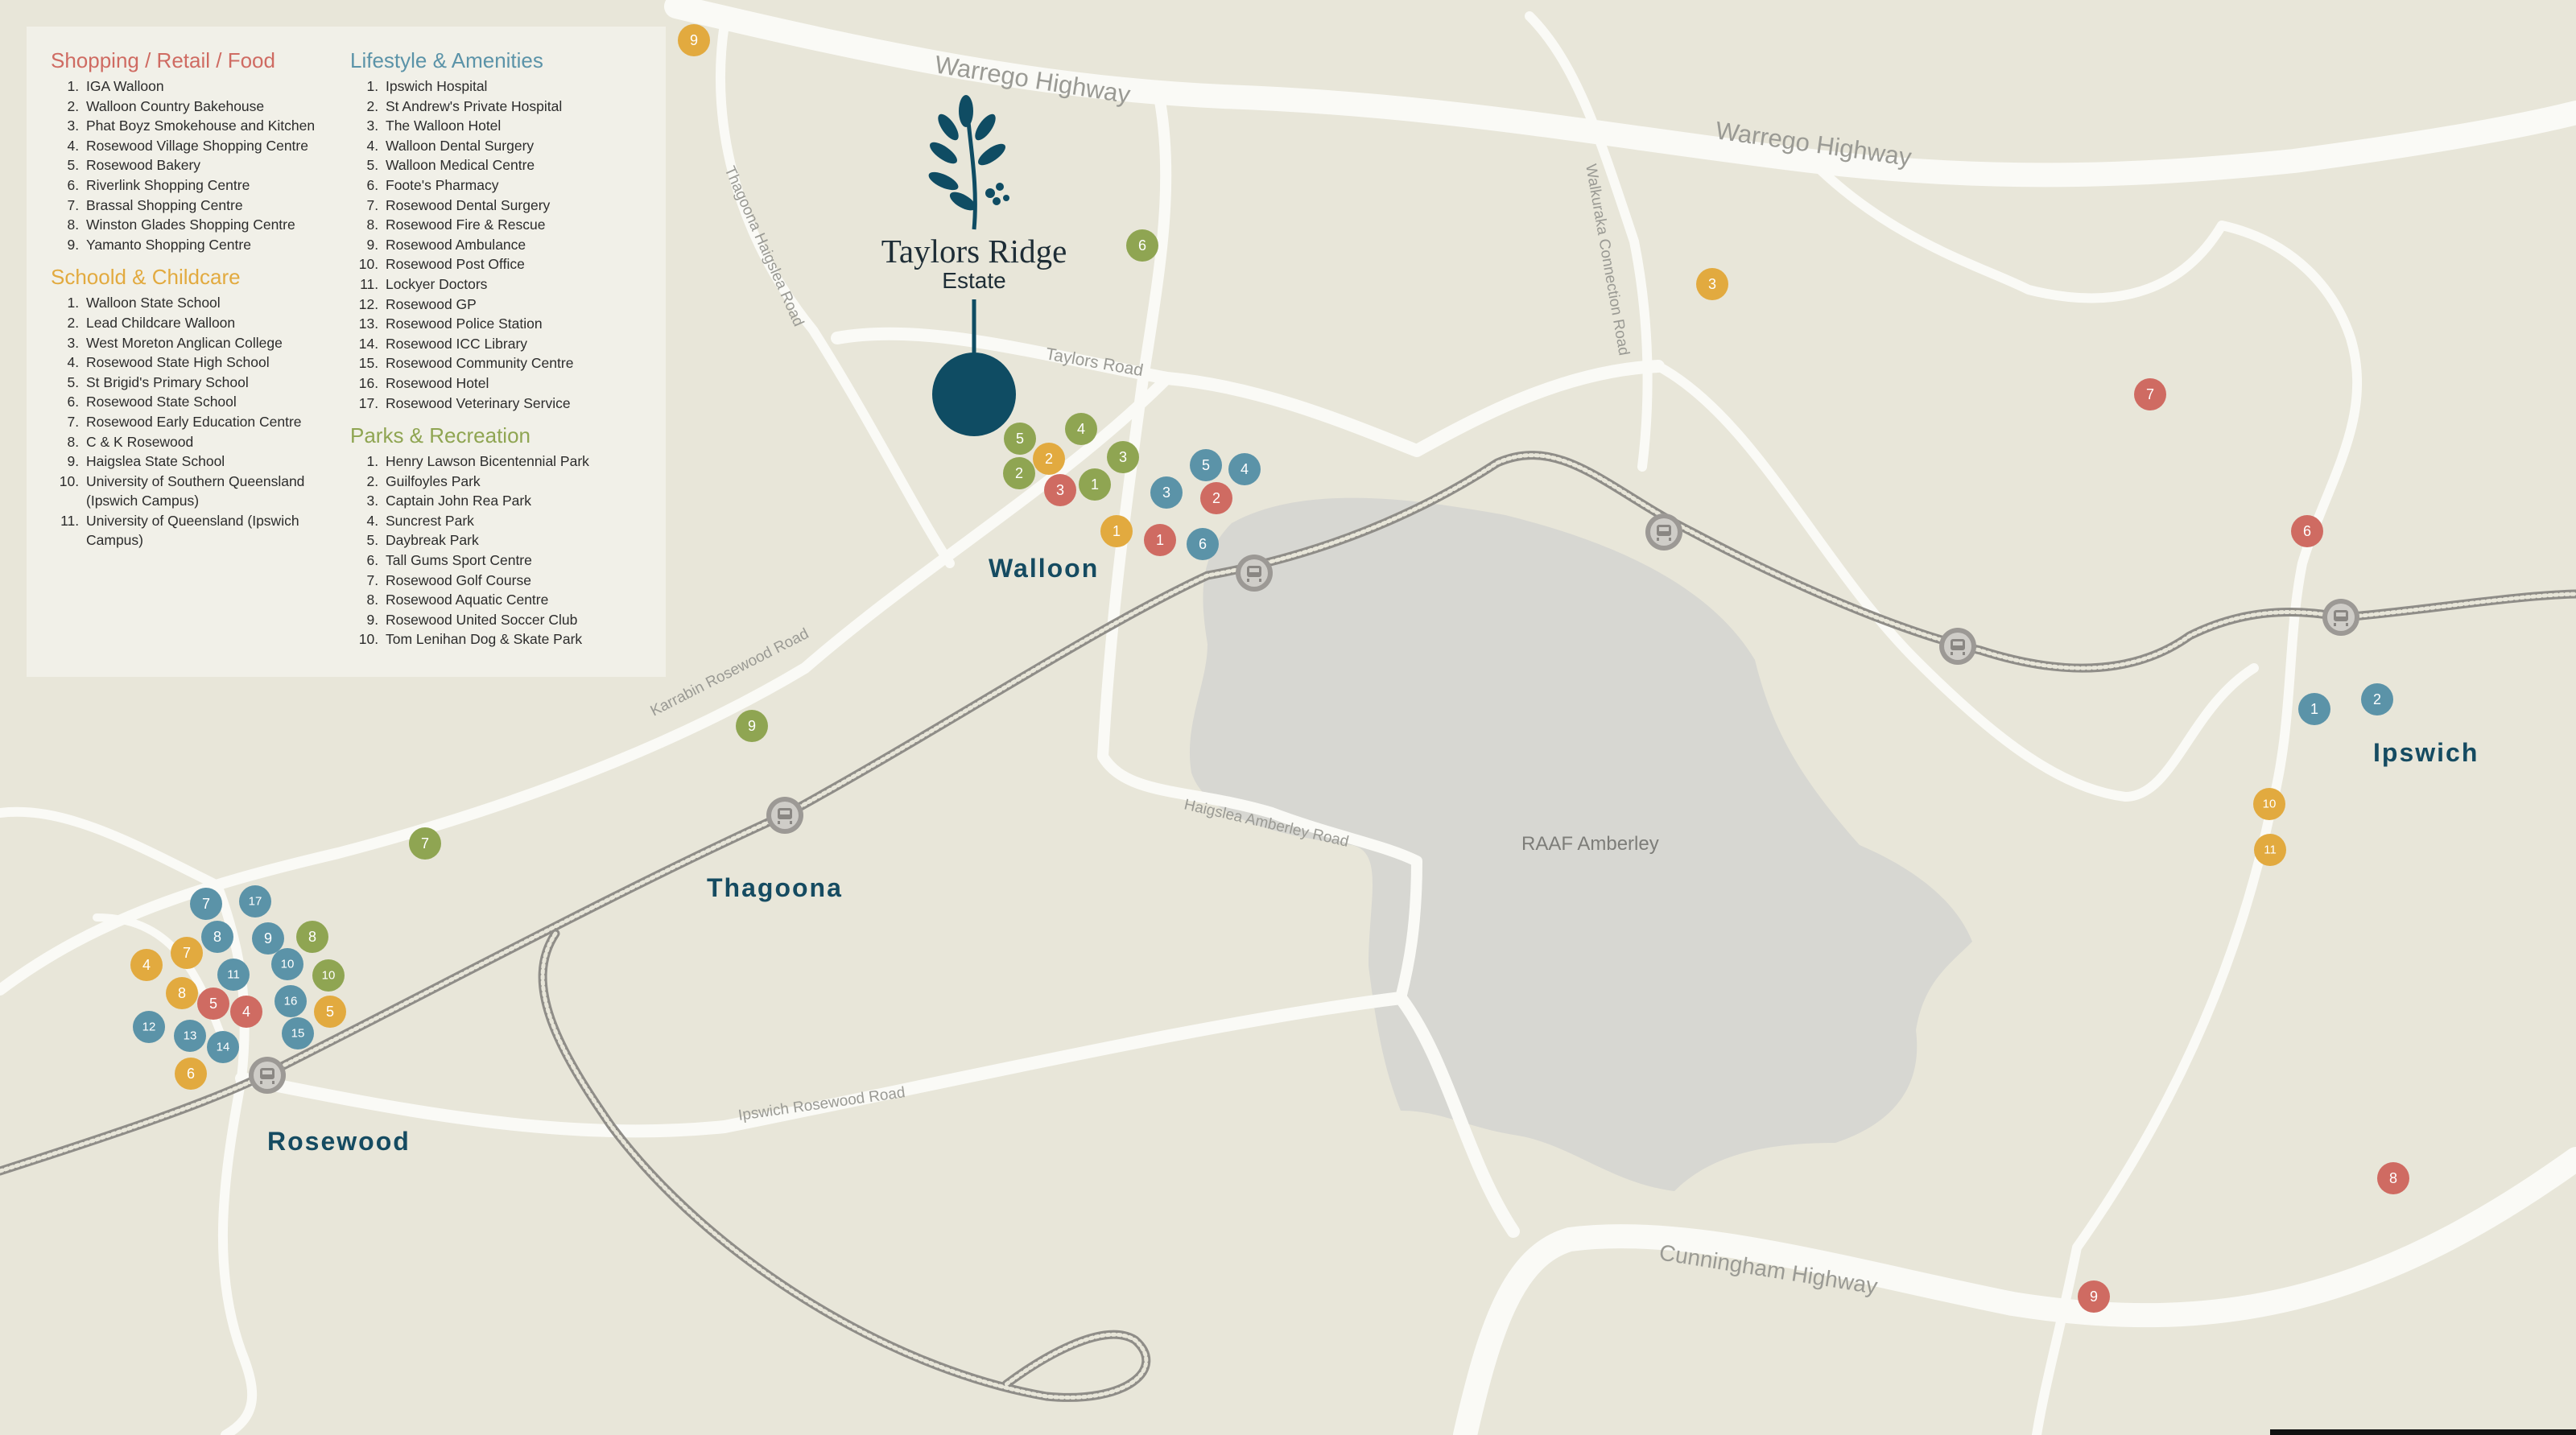  Describe the element at coordinates (512, 639) in the screenshot. I see `legend-item: Tom Lenihan Dog & Skate Park` at that location.